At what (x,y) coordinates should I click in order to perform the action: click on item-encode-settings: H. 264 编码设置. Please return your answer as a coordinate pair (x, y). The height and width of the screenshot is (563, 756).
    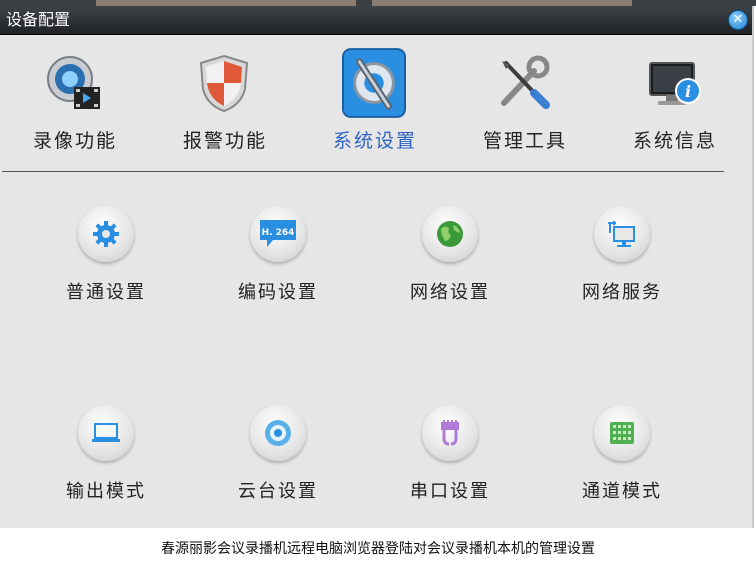
    Looking at the image, I should click on (278, 261).